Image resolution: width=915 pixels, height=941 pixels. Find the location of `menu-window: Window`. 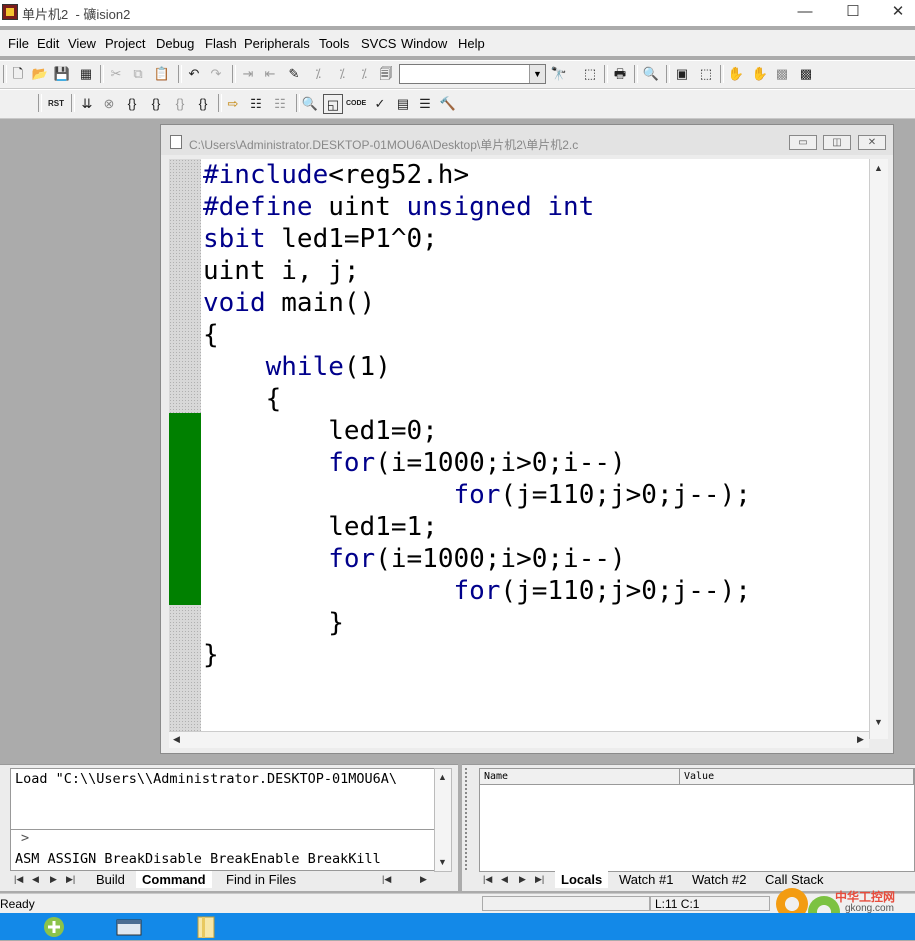

menu-window: Window is located at coordinates (424, 43).